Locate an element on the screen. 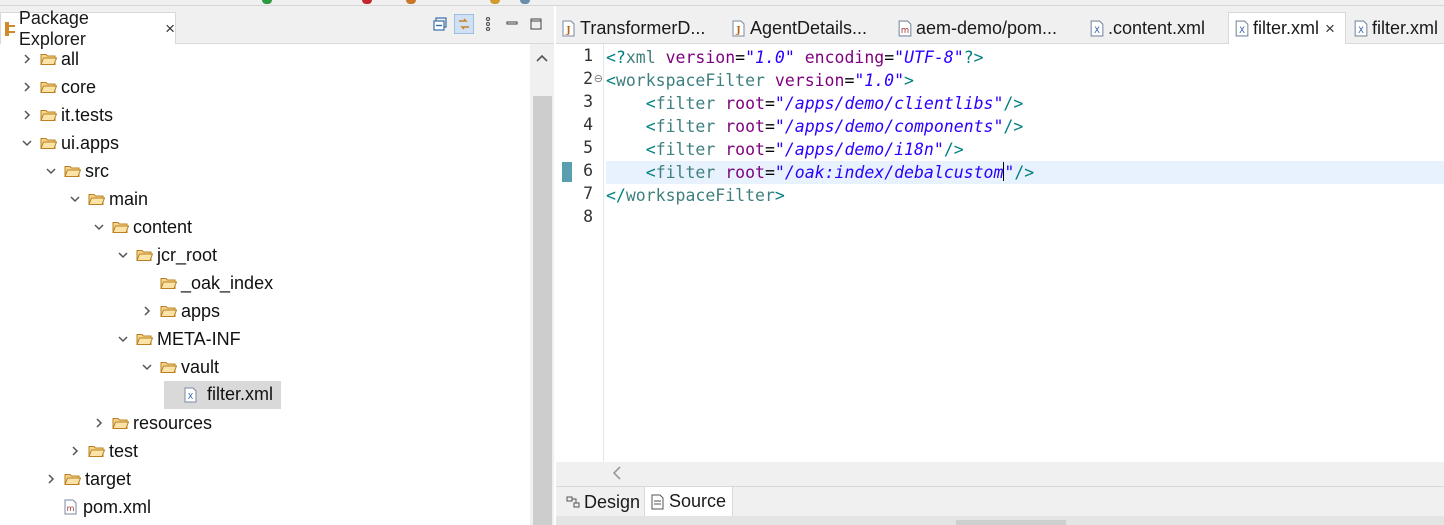 Image resolution: width=1444 pixels, height=525 pixels. link-with-editor-icon is located at coordinates (464, 24).